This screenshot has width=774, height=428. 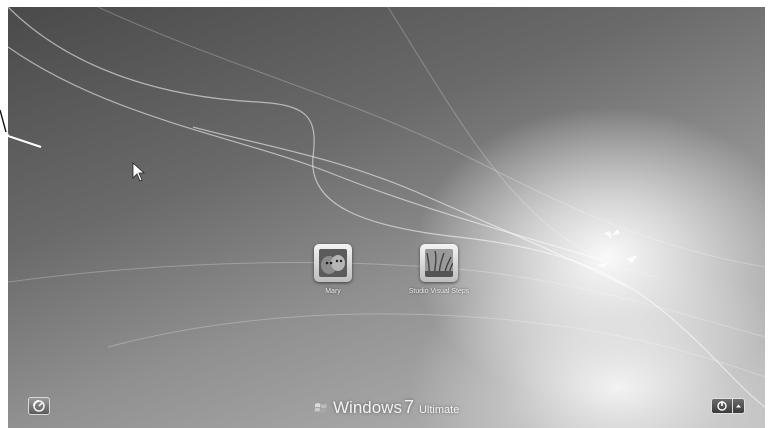 I want to click on user-tile-studio-visual-steps, so click(x=439, y=263).